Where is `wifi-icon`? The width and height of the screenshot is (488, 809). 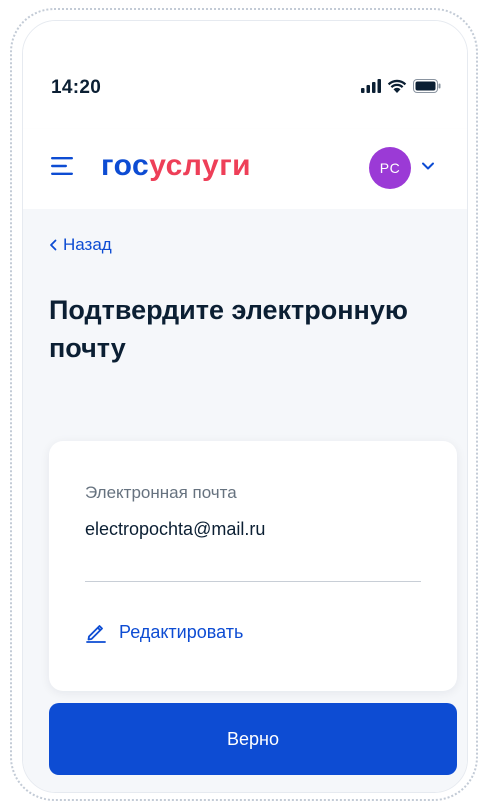 wifi-icon is located at coordinates (397, 86).